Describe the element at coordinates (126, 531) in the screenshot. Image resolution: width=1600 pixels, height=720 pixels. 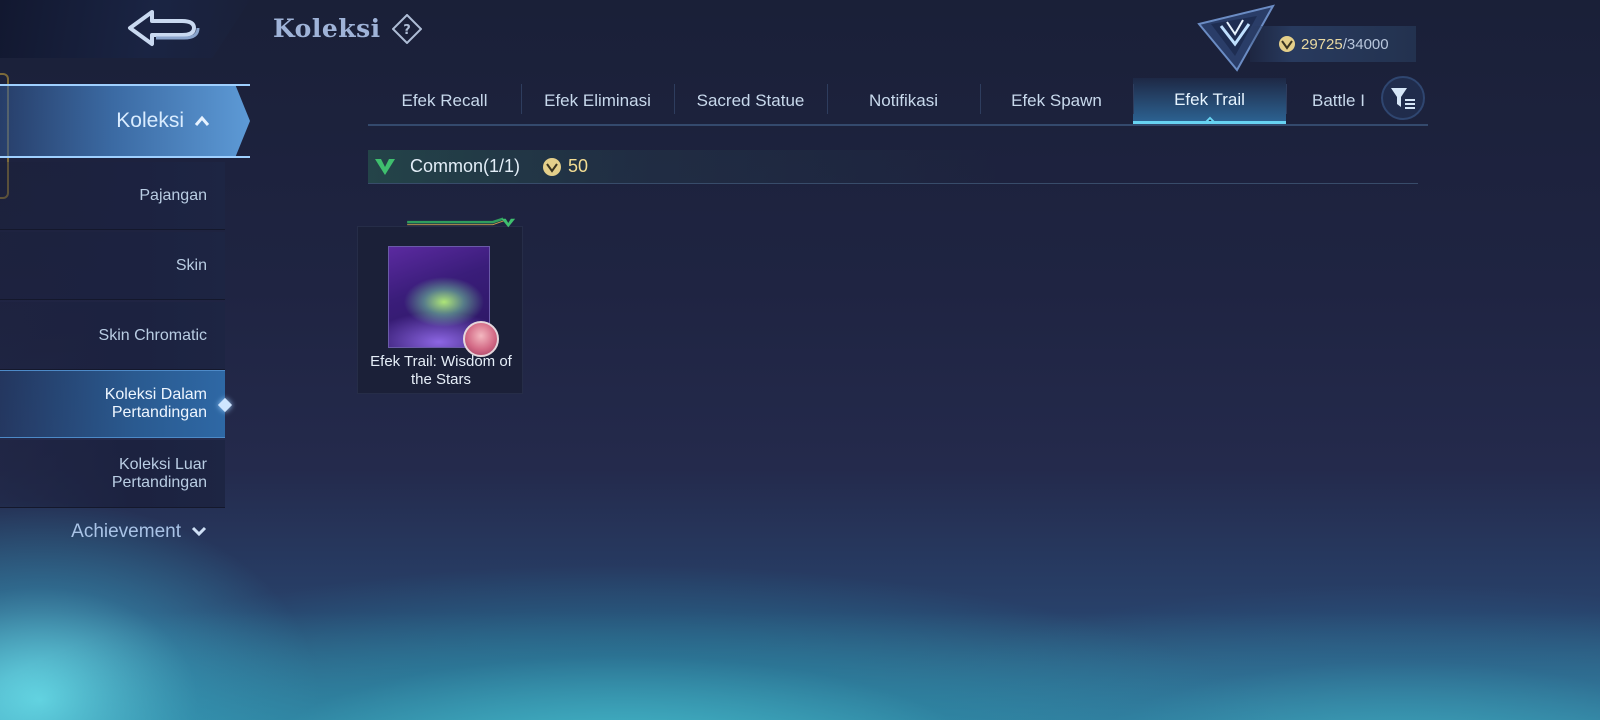
I see `sidebar-achievement-label: Achievement` at that location.